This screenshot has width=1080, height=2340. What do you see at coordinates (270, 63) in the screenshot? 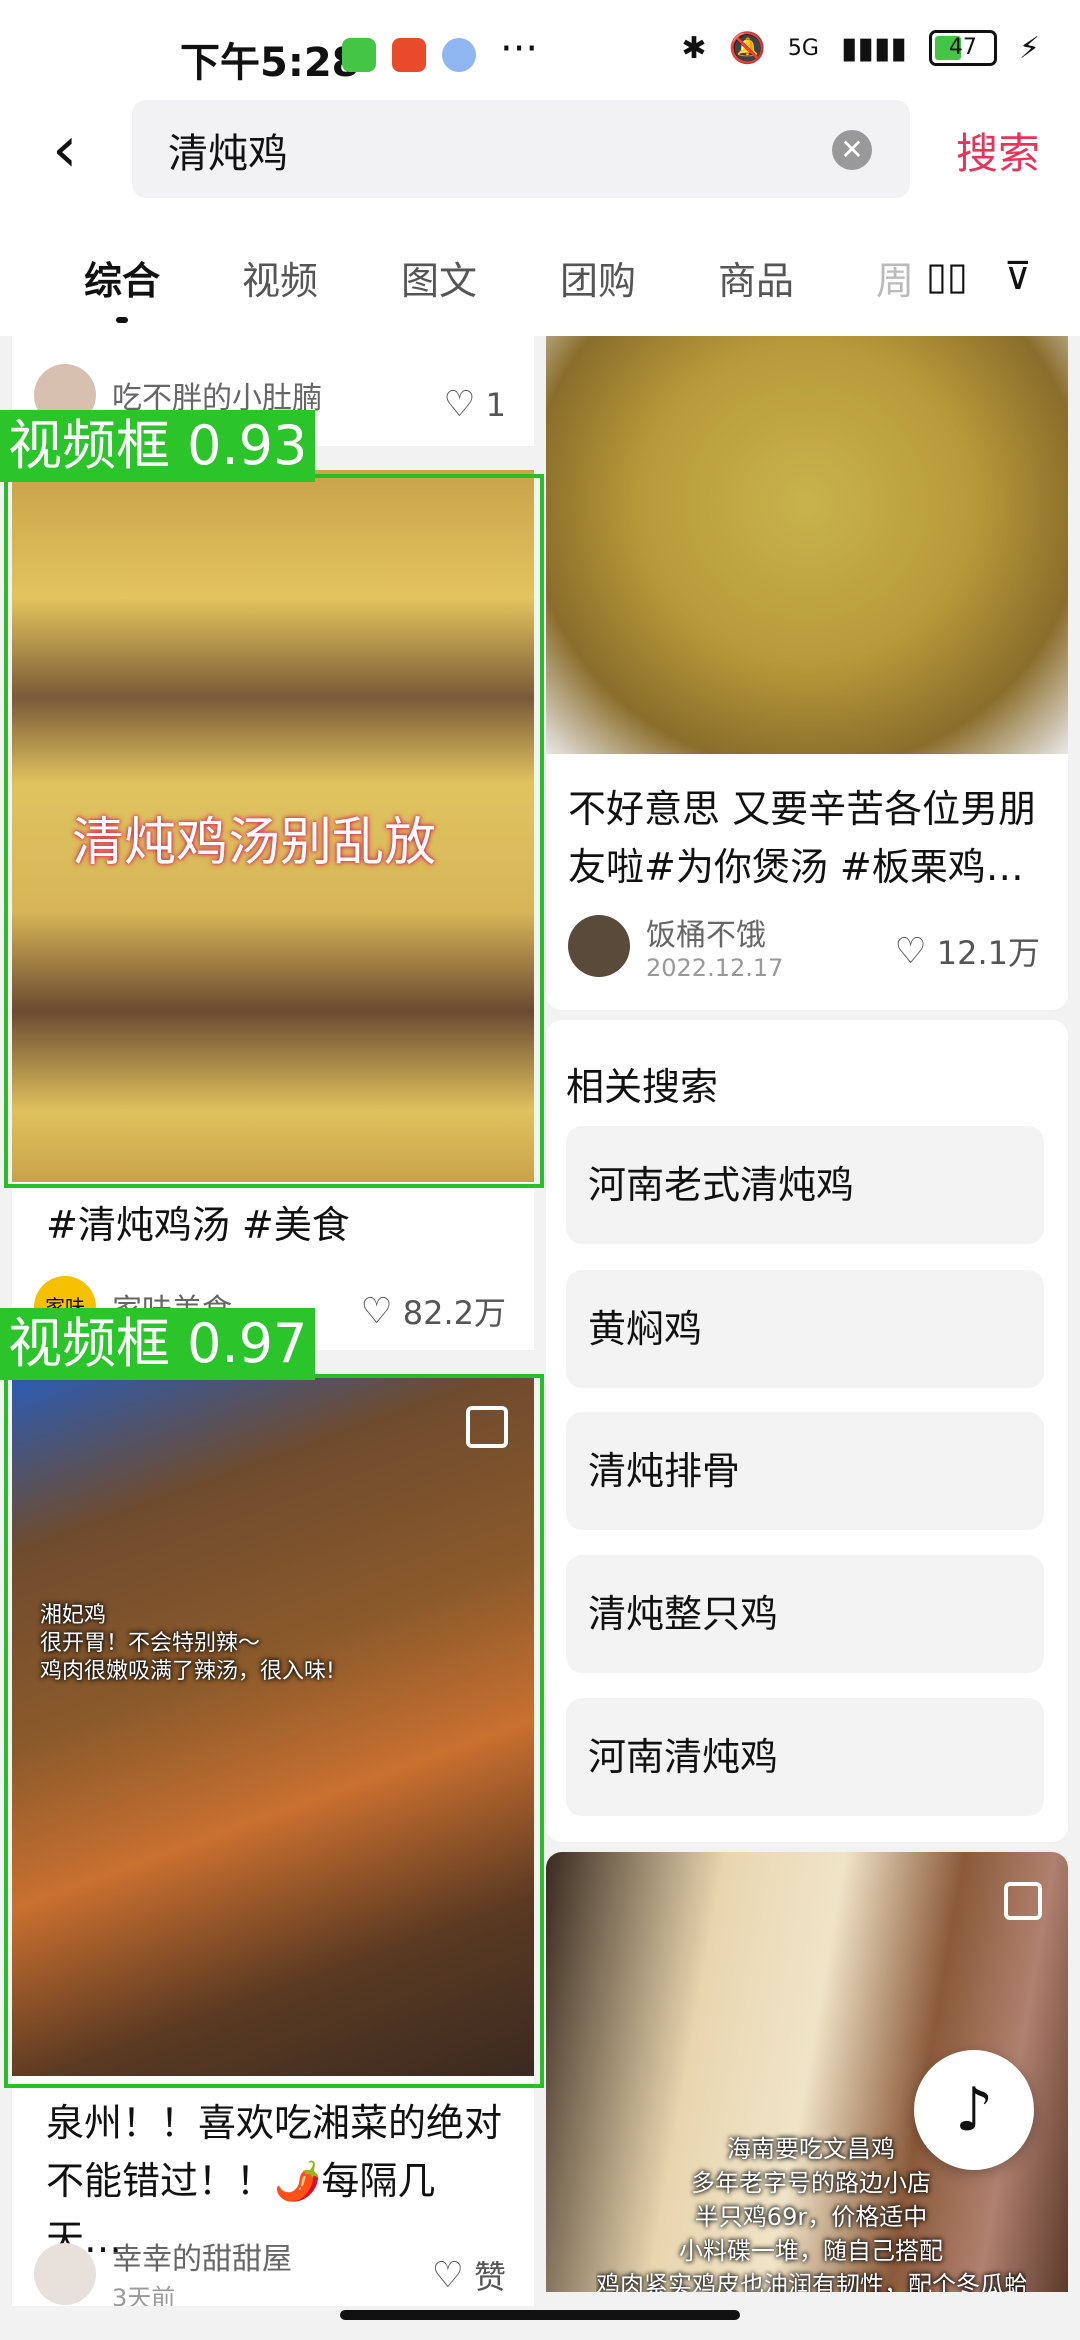
I see `status-time: 下午5:28` at bounding box center [270, 63].